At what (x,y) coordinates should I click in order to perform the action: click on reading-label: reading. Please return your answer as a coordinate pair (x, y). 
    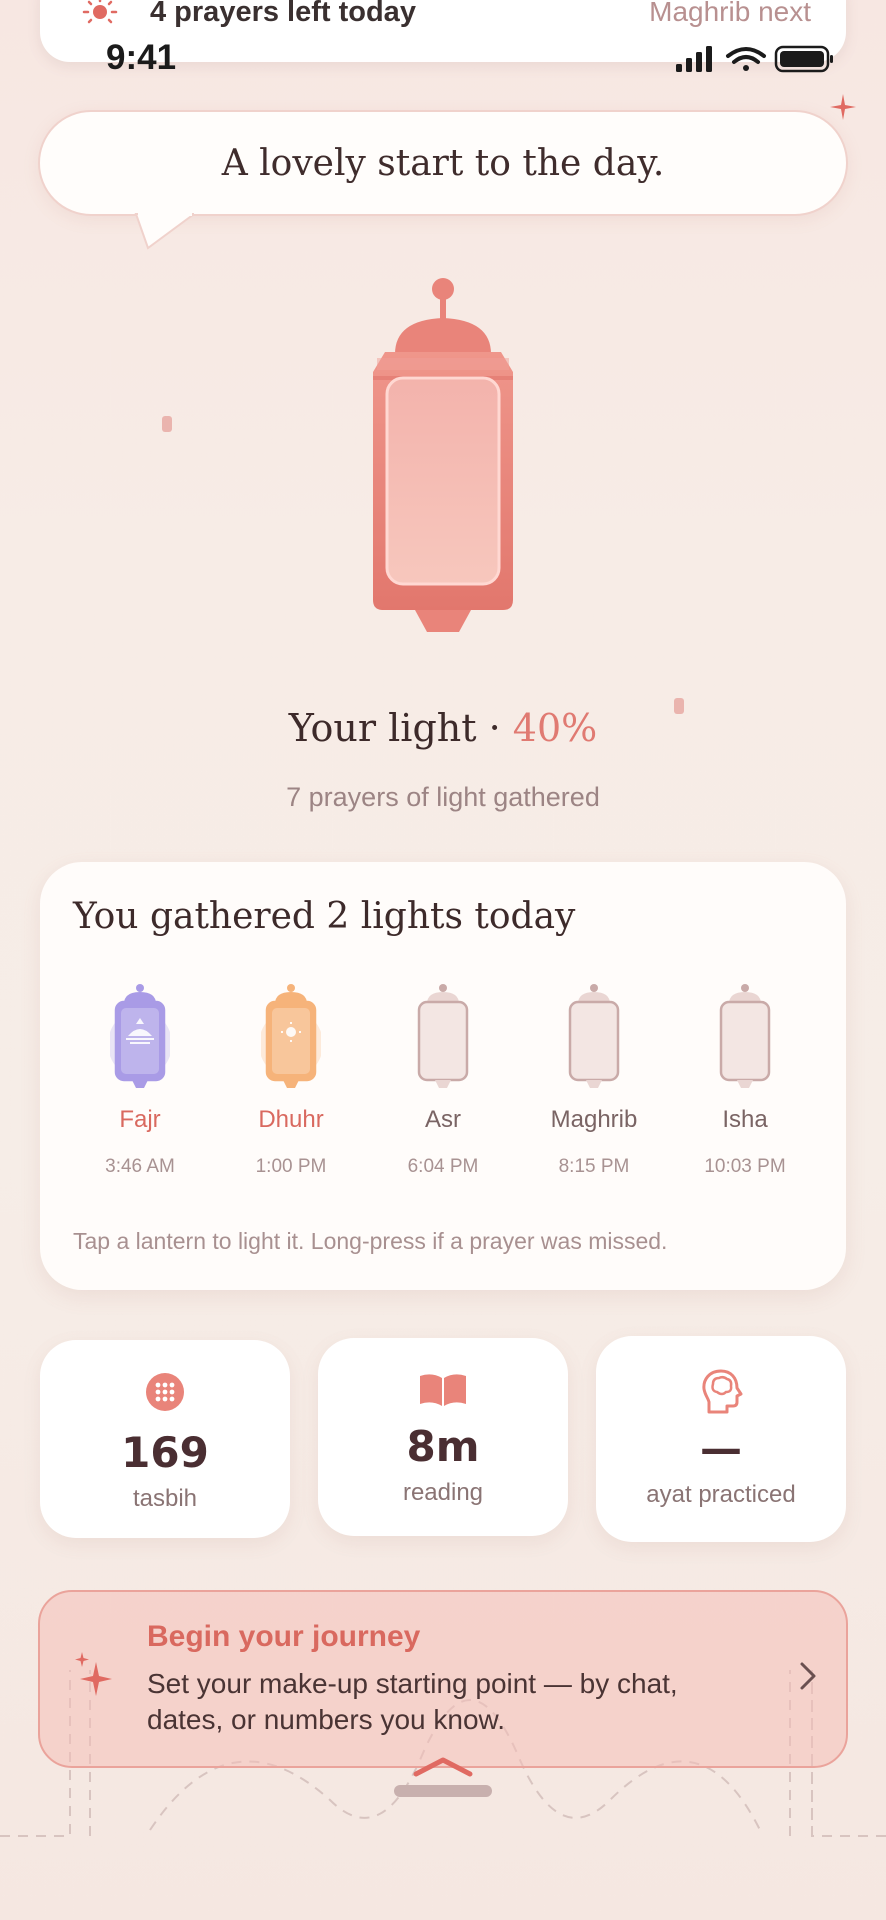
    Looking at the image, I should click on (443, 1492).